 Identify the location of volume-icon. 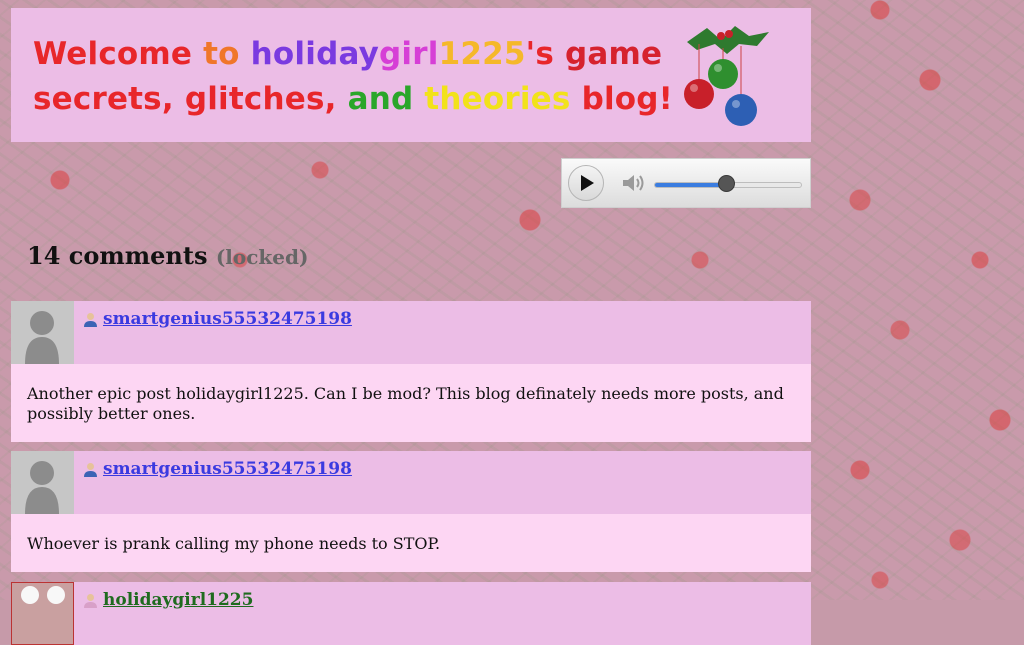
(634, 183).